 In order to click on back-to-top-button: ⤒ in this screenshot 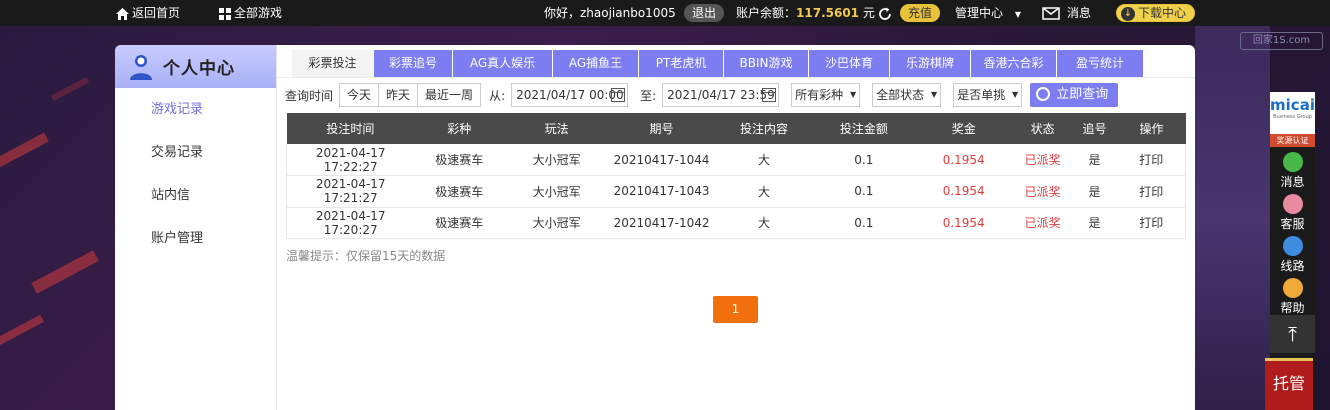, I will do `click(1292, 334)`.